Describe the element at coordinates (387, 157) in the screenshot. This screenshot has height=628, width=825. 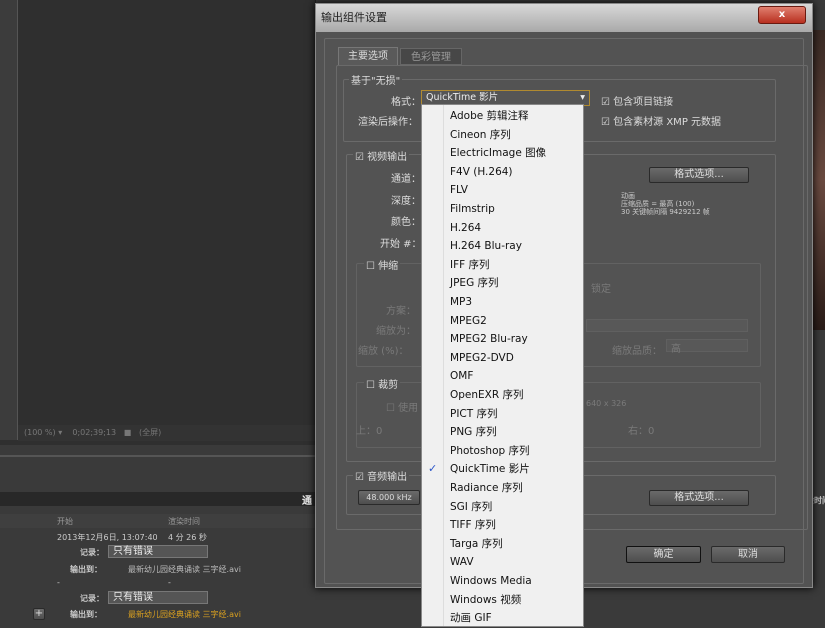
I see `checkbox-label: 视频输出` at that location.